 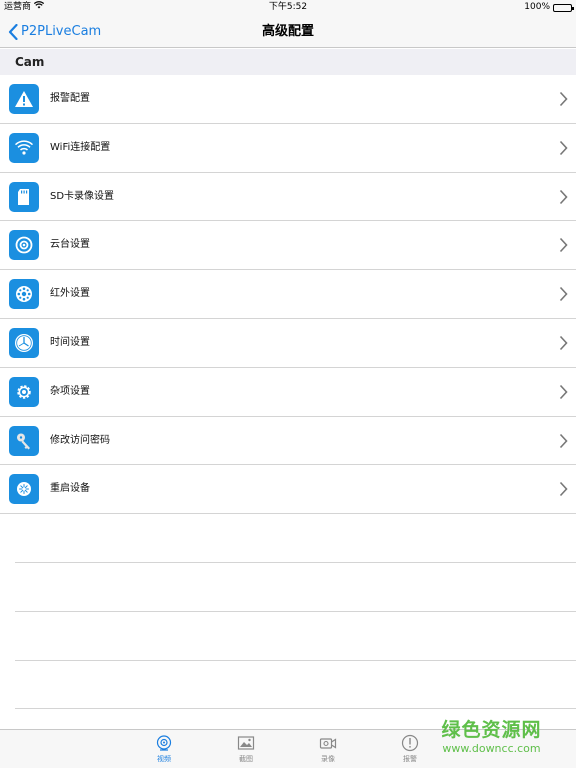 I want to click on tab-recording: 录像, so click(x=328, y=749).